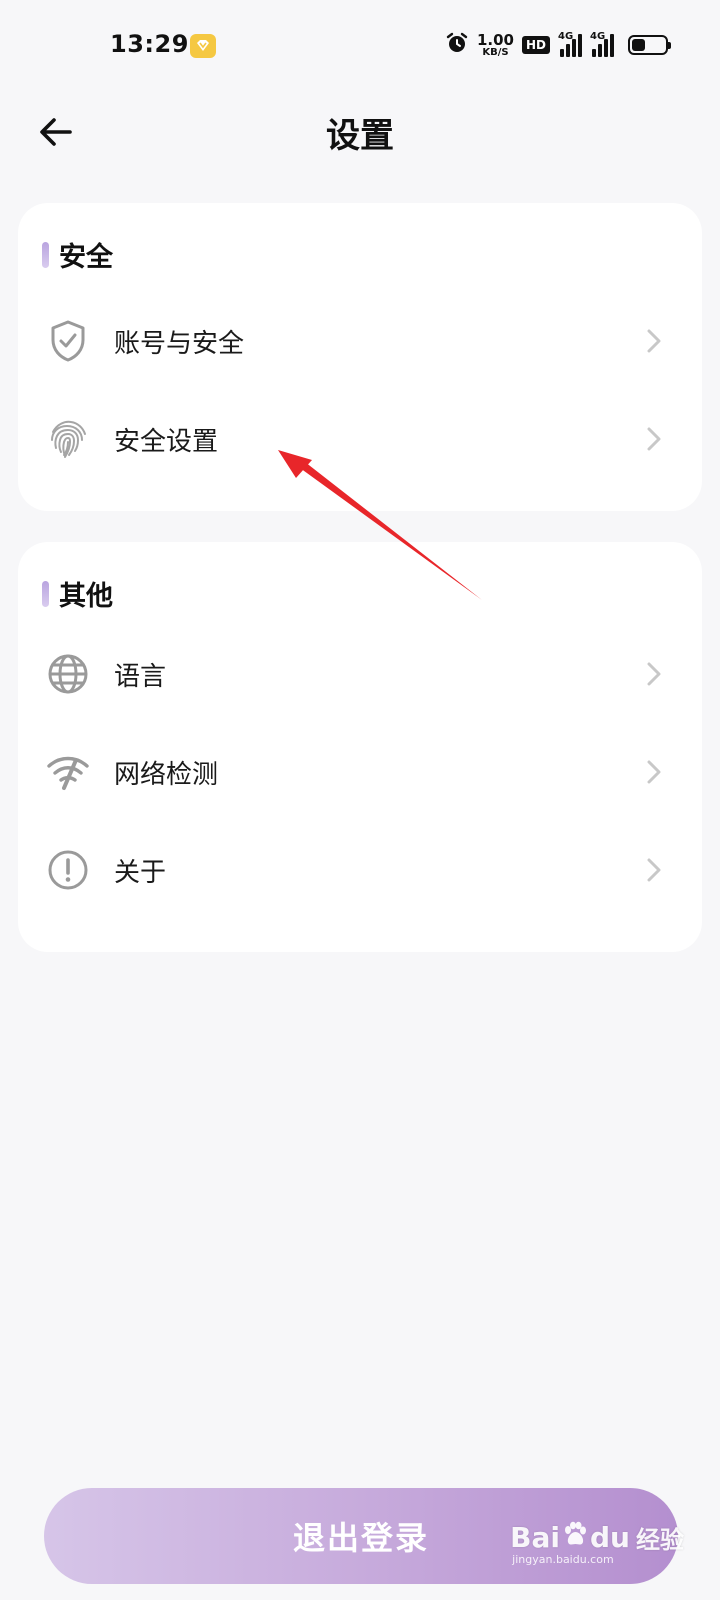  I want to click on settings-item-language: 语言, so click(360, 674).